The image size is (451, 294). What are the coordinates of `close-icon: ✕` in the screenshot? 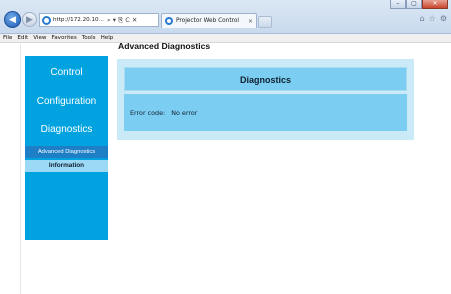 It's located at (435, 3).